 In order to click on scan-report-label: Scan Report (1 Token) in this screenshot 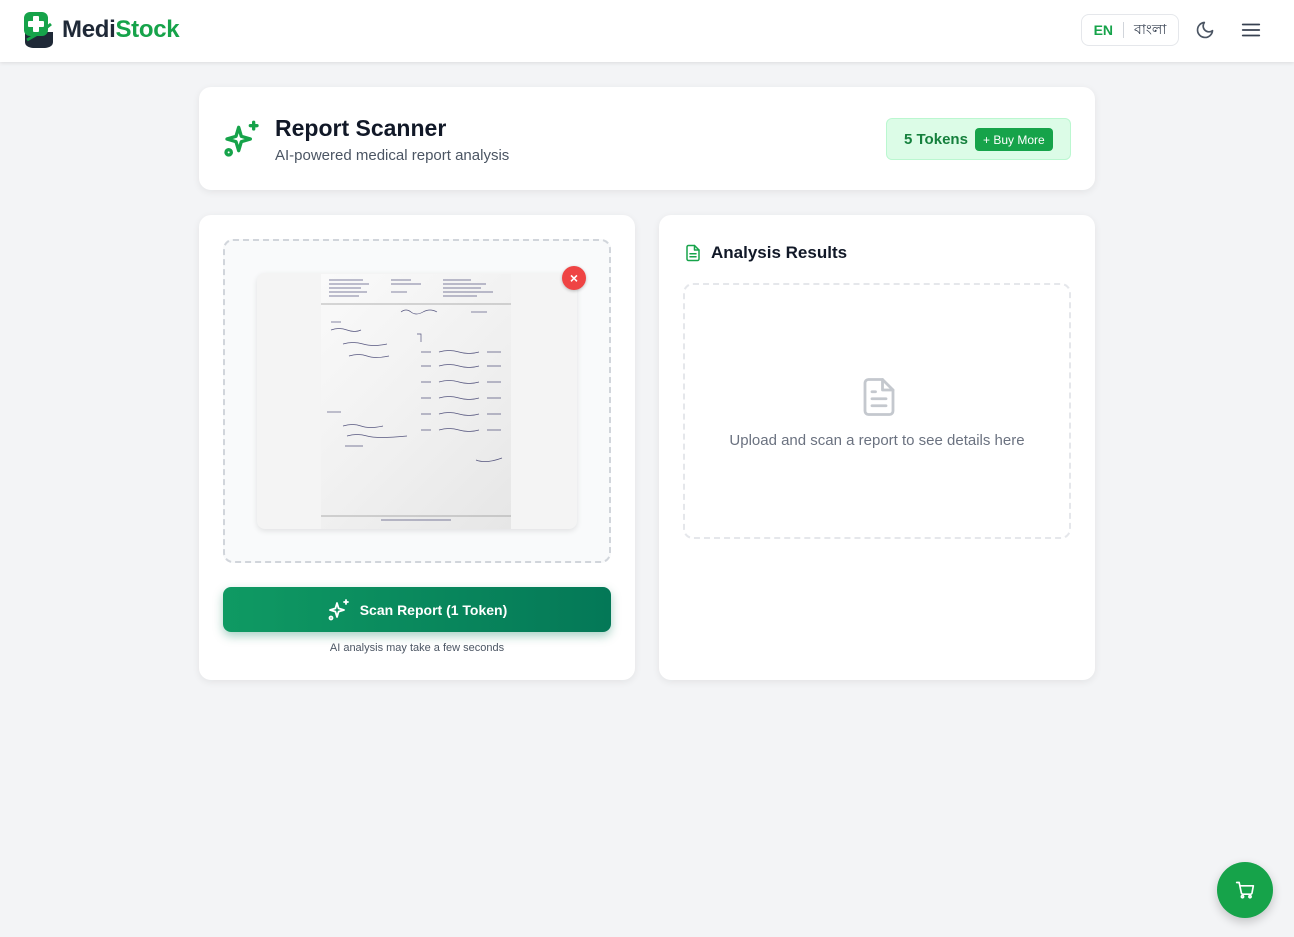, I will do `click(433, 609)`.